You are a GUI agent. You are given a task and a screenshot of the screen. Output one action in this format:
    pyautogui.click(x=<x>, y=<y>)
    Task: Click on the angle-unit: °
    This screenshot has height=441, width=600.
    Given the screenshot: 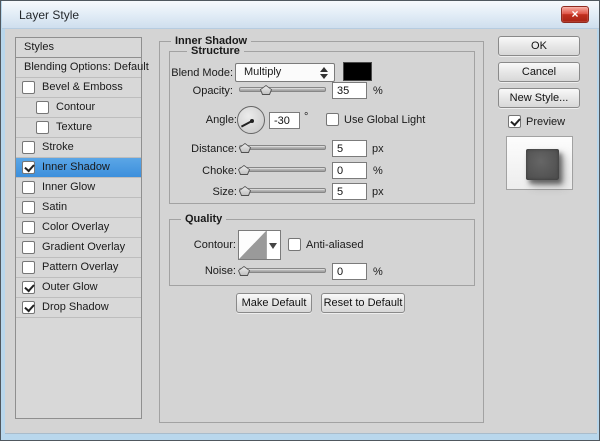 What is the action you would take?
    pyautogui.click(x=306, y=117)
    